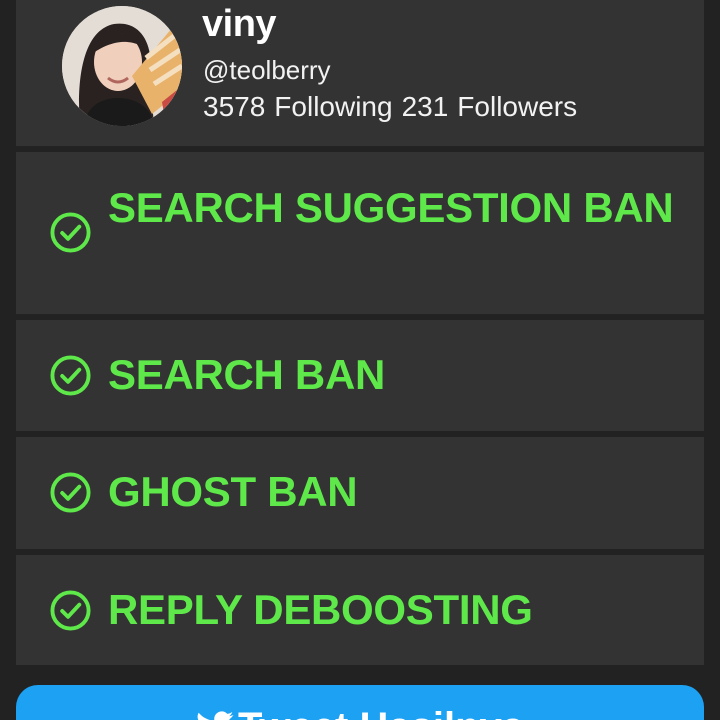 The image size is (720, 720). I want to click on following-label: Following, so click(333, 106).